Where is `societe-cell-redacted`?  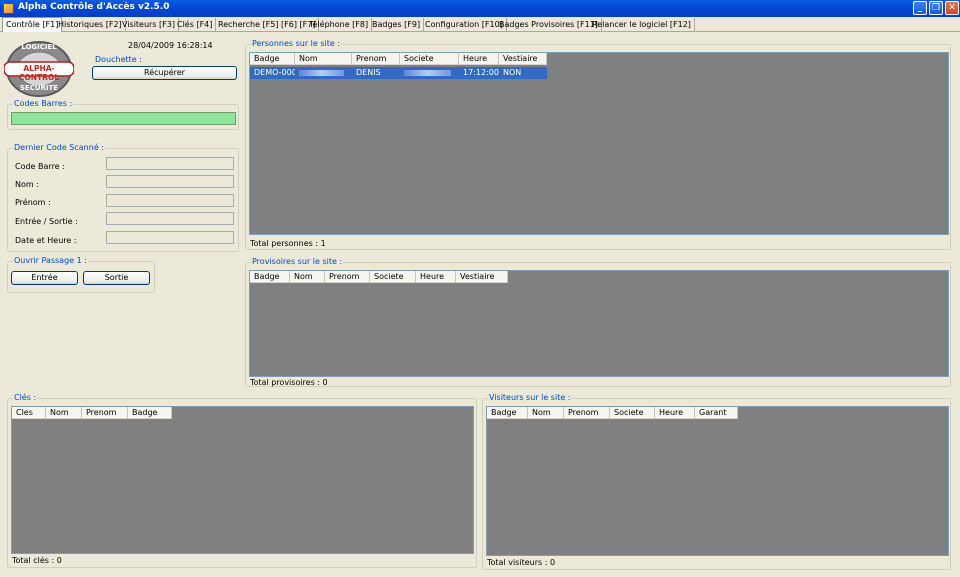 societe-cell-redacted is located at coordinates (429, 73).